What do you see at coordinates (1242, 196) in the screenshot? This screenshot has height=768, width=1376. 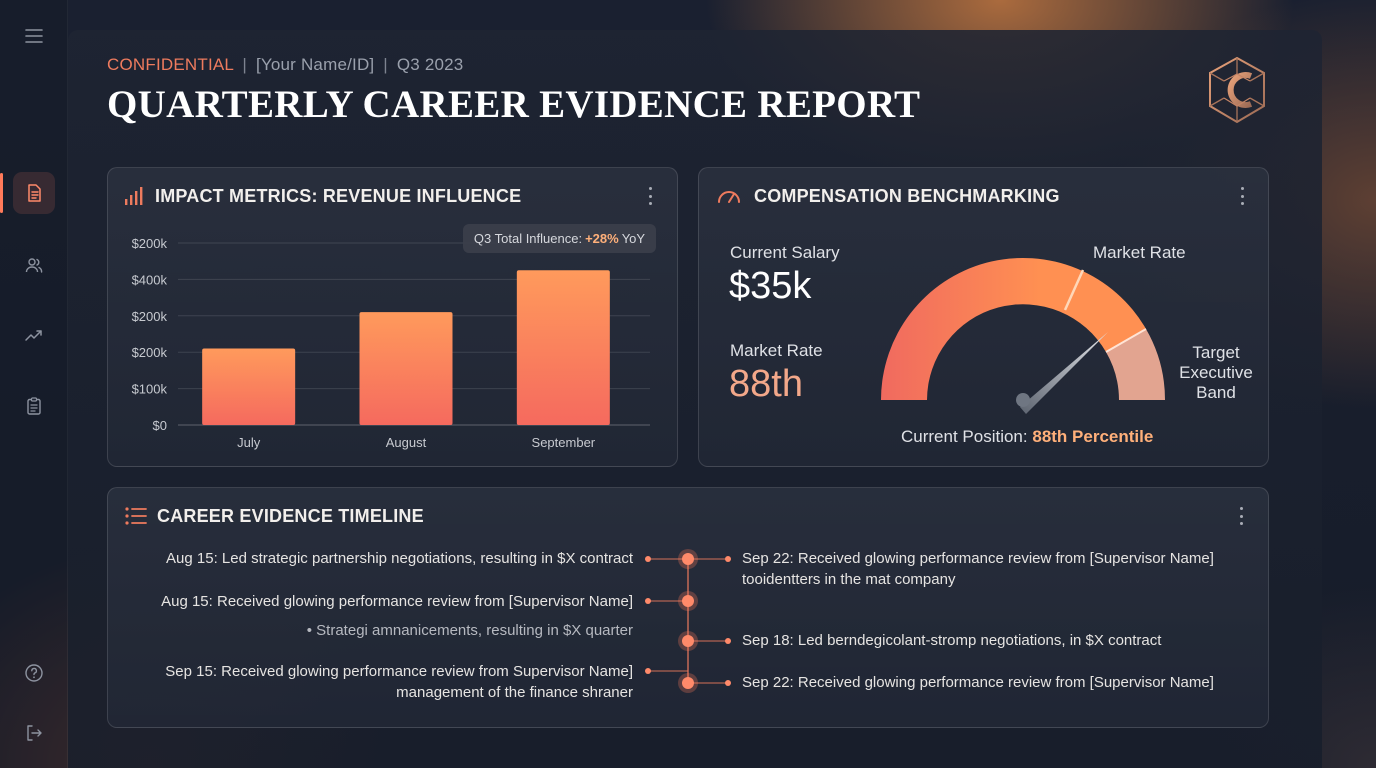 I see `compensation-more-button` at bounding box center [1242, 196].